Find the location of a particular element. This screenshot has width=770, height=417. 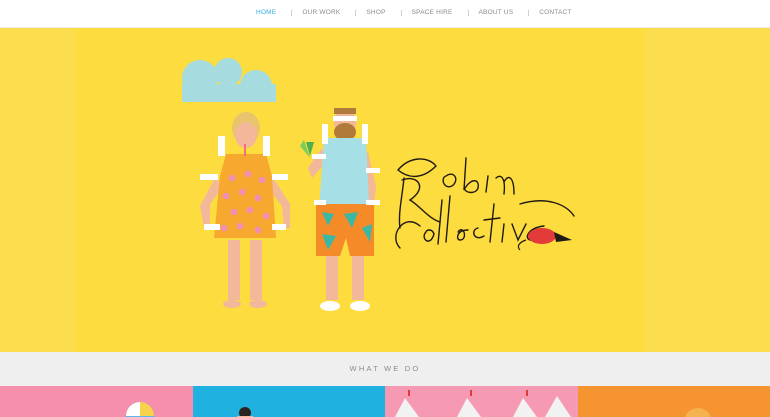

what-we-do-section: WHAT WE DO is located at coordinates (385, 369).